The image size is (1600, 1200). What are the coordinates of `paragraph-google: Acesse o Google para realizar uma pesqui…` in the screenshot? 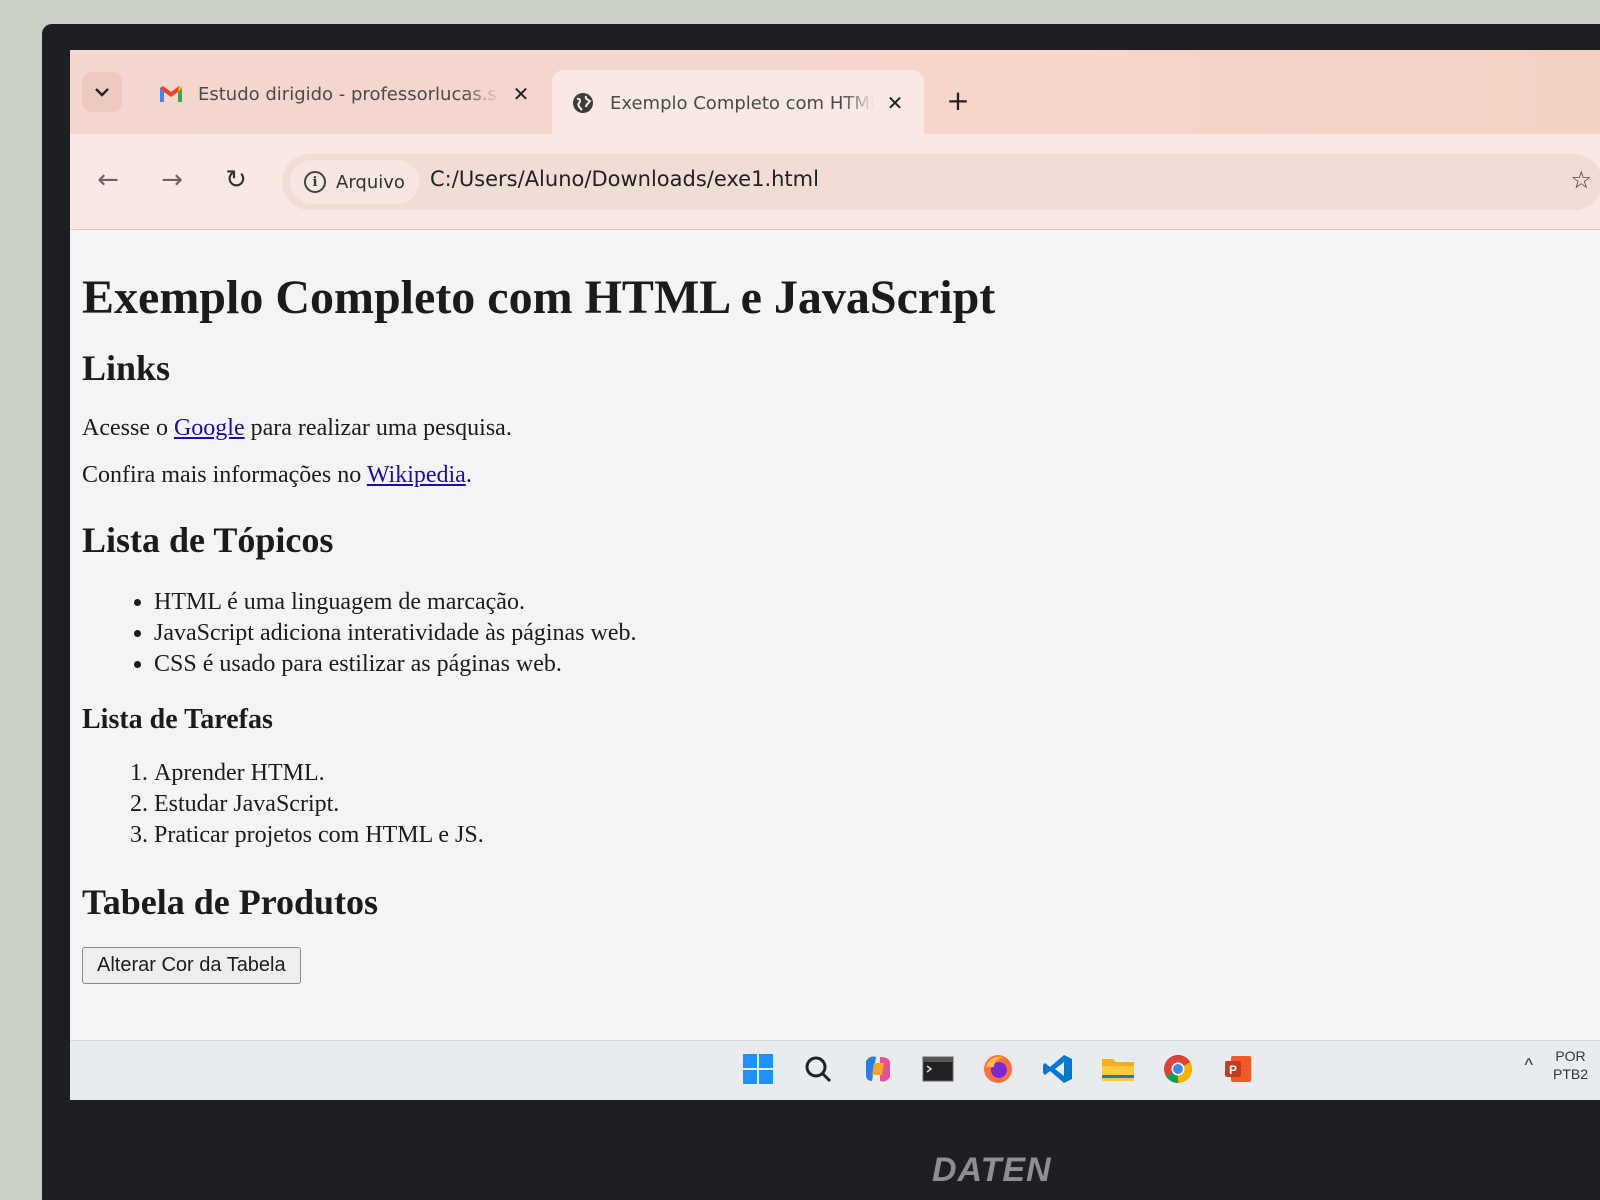 It's located at (297, 428).